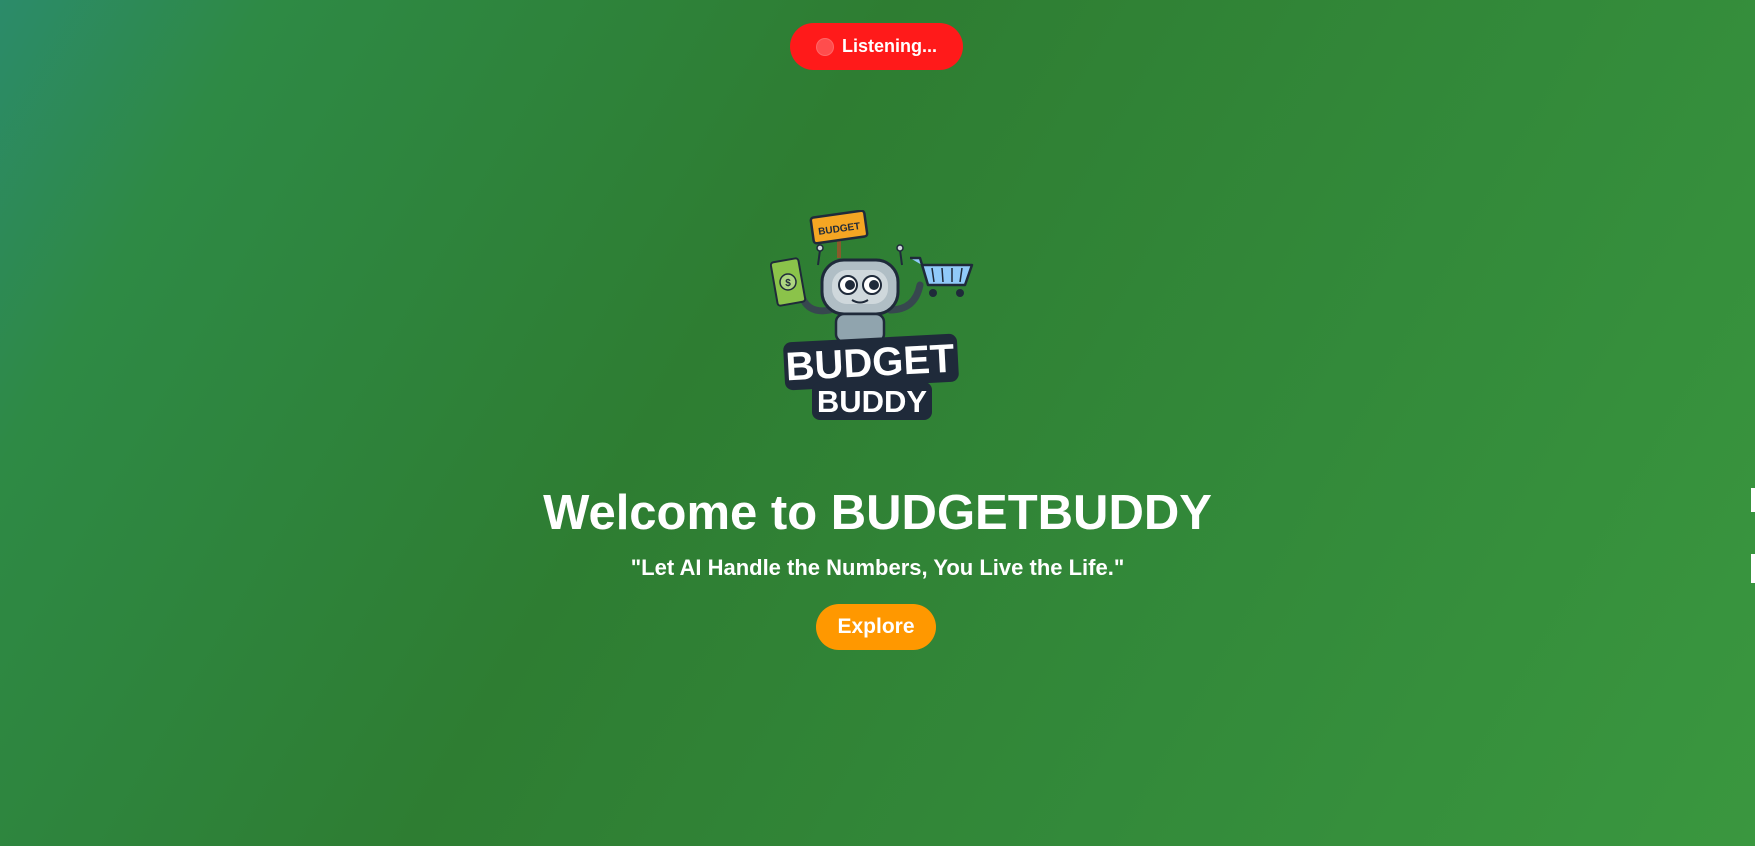  What do you see at coordinates (824, 46) in the screenshot?
I see `recording-dot-icon` at bounding box center [824, 46].